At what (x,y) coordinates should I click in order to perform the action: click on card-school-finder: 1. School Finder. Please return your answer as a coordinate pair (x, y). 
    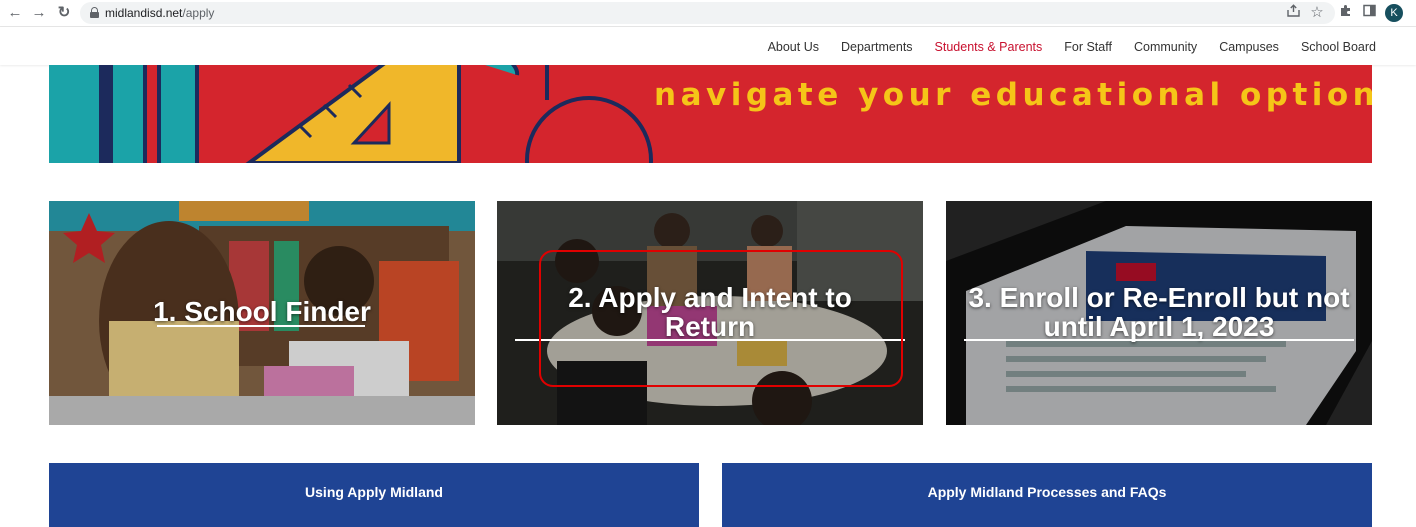
    Looking at the image, I should click on (262, 313).